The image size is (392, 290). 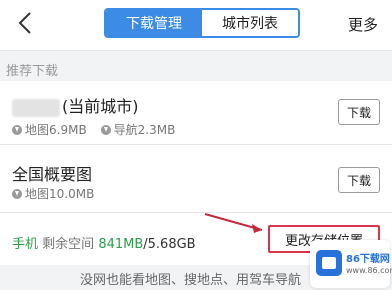 I want to click on item-title: 全国概要图, so click(x=52, y=174).